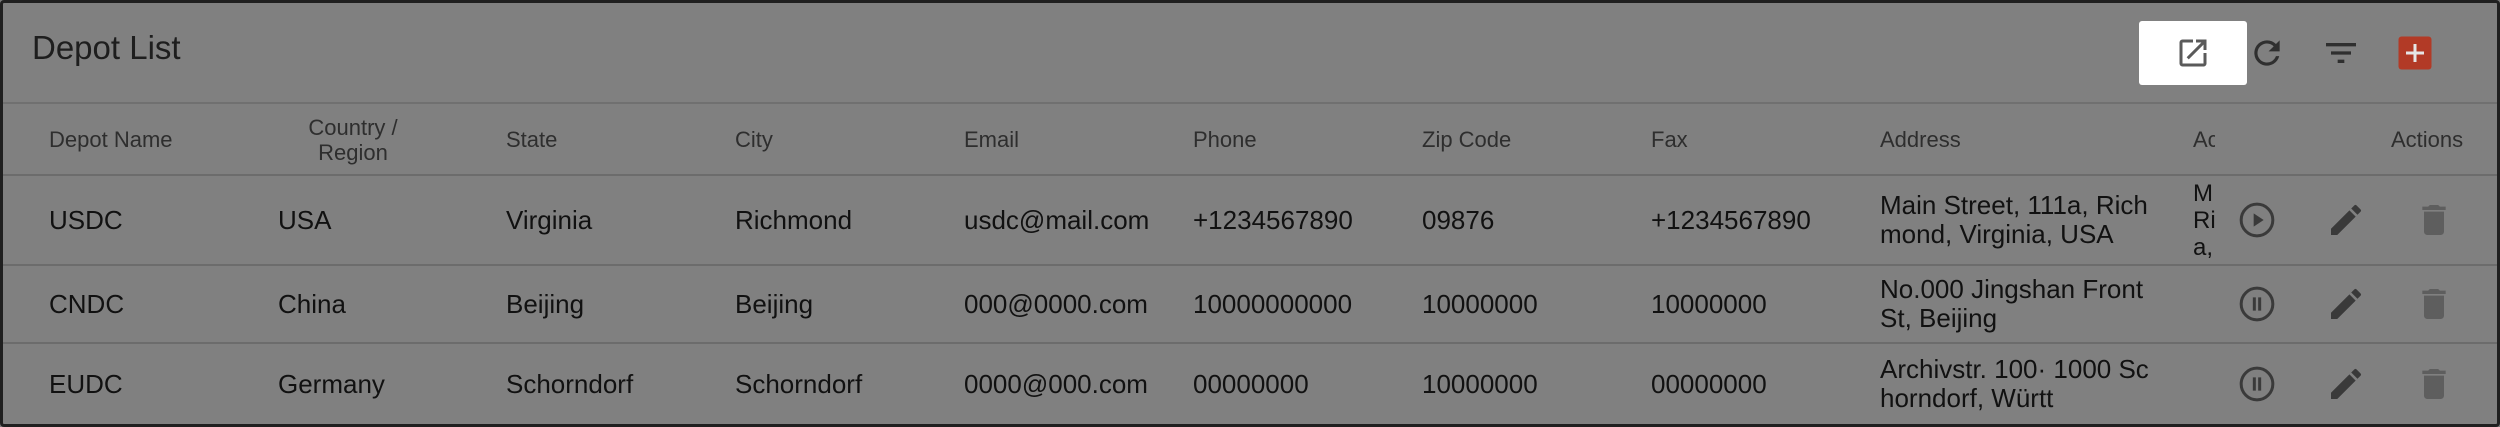  I want to click on cell-address-line2: St, Beijing, so click(1939, 318).